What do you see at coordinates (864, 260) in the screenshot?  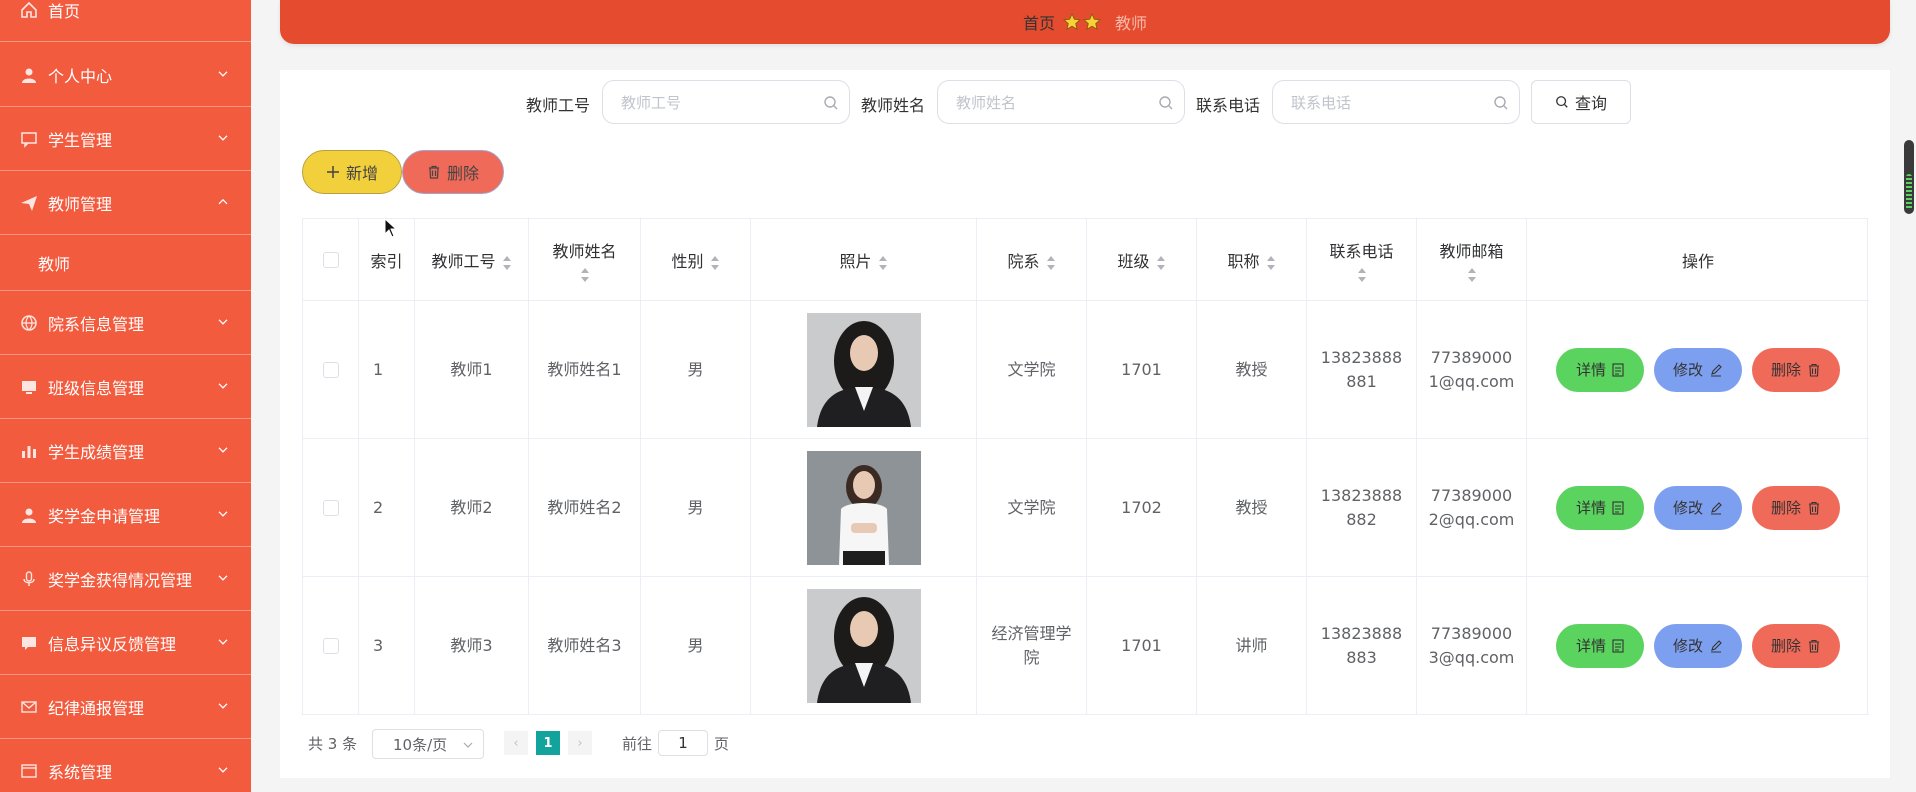 I see `header-photo: 照片` at bounding box center [864, 260].